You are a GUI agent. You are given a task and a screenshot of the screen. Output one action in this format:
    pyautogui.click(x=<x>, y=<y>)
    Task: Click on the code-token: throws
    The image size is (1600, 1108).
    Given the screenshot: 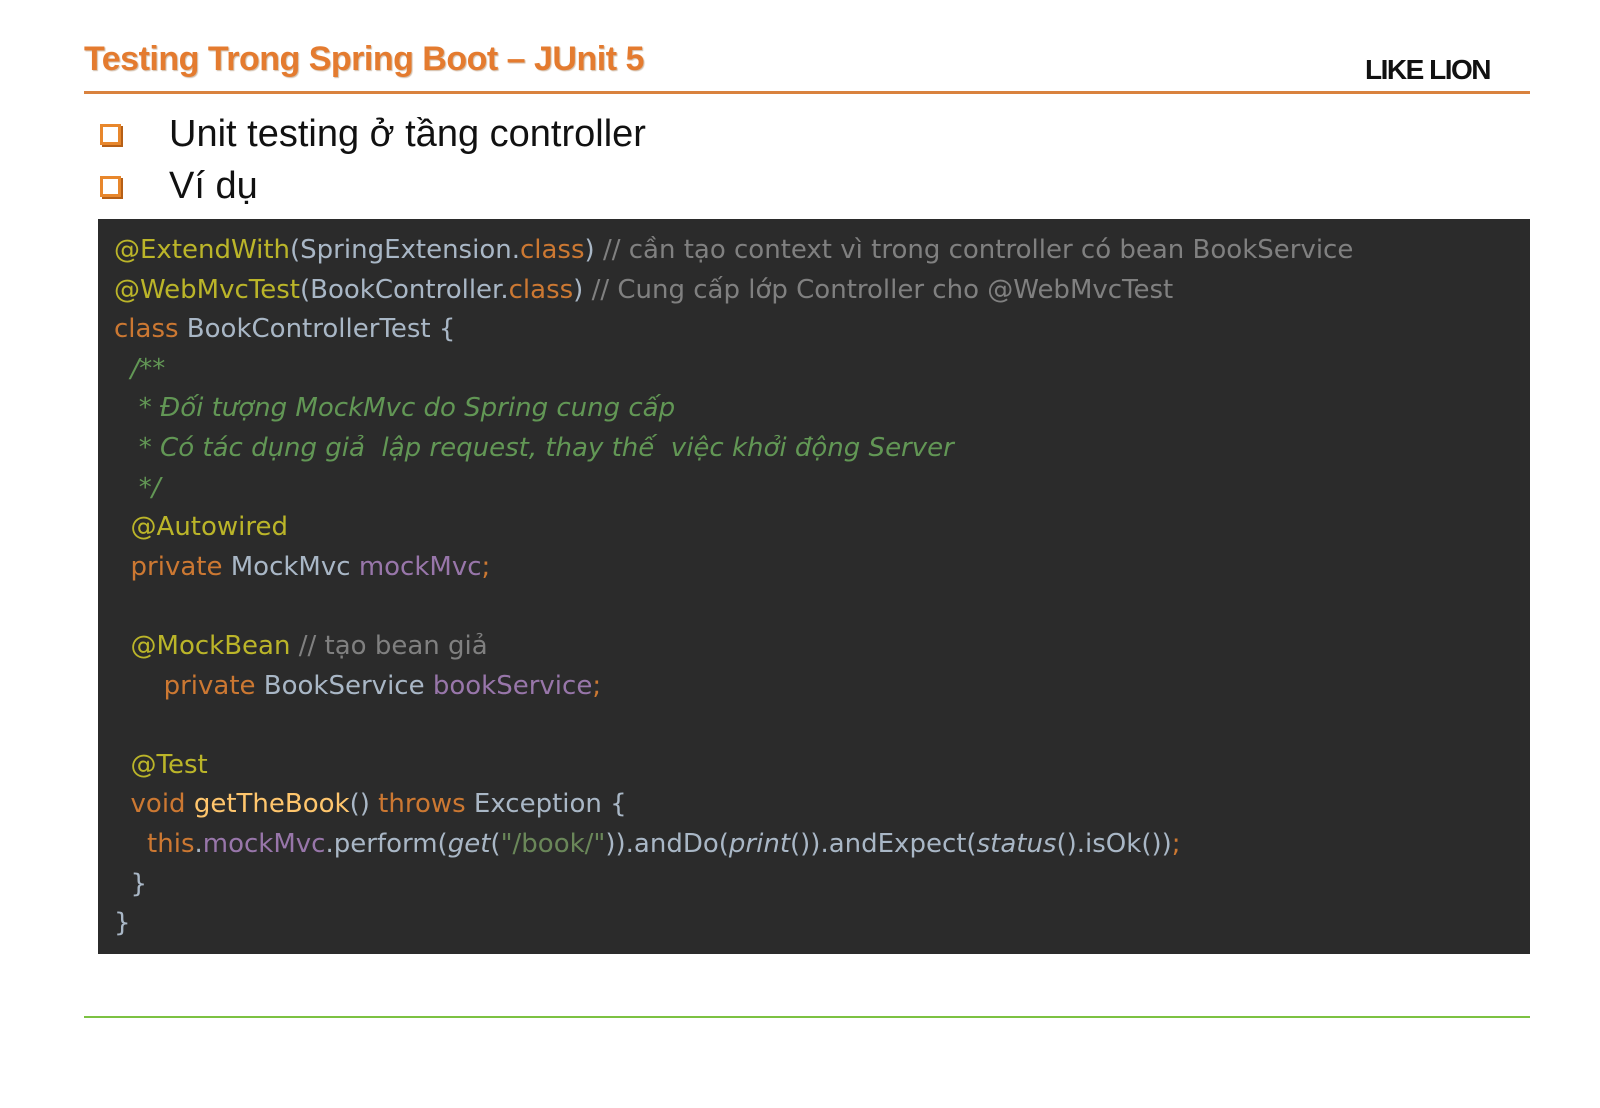 What is the action you would take?
    pyautogui.click(x=422, y=804)
    